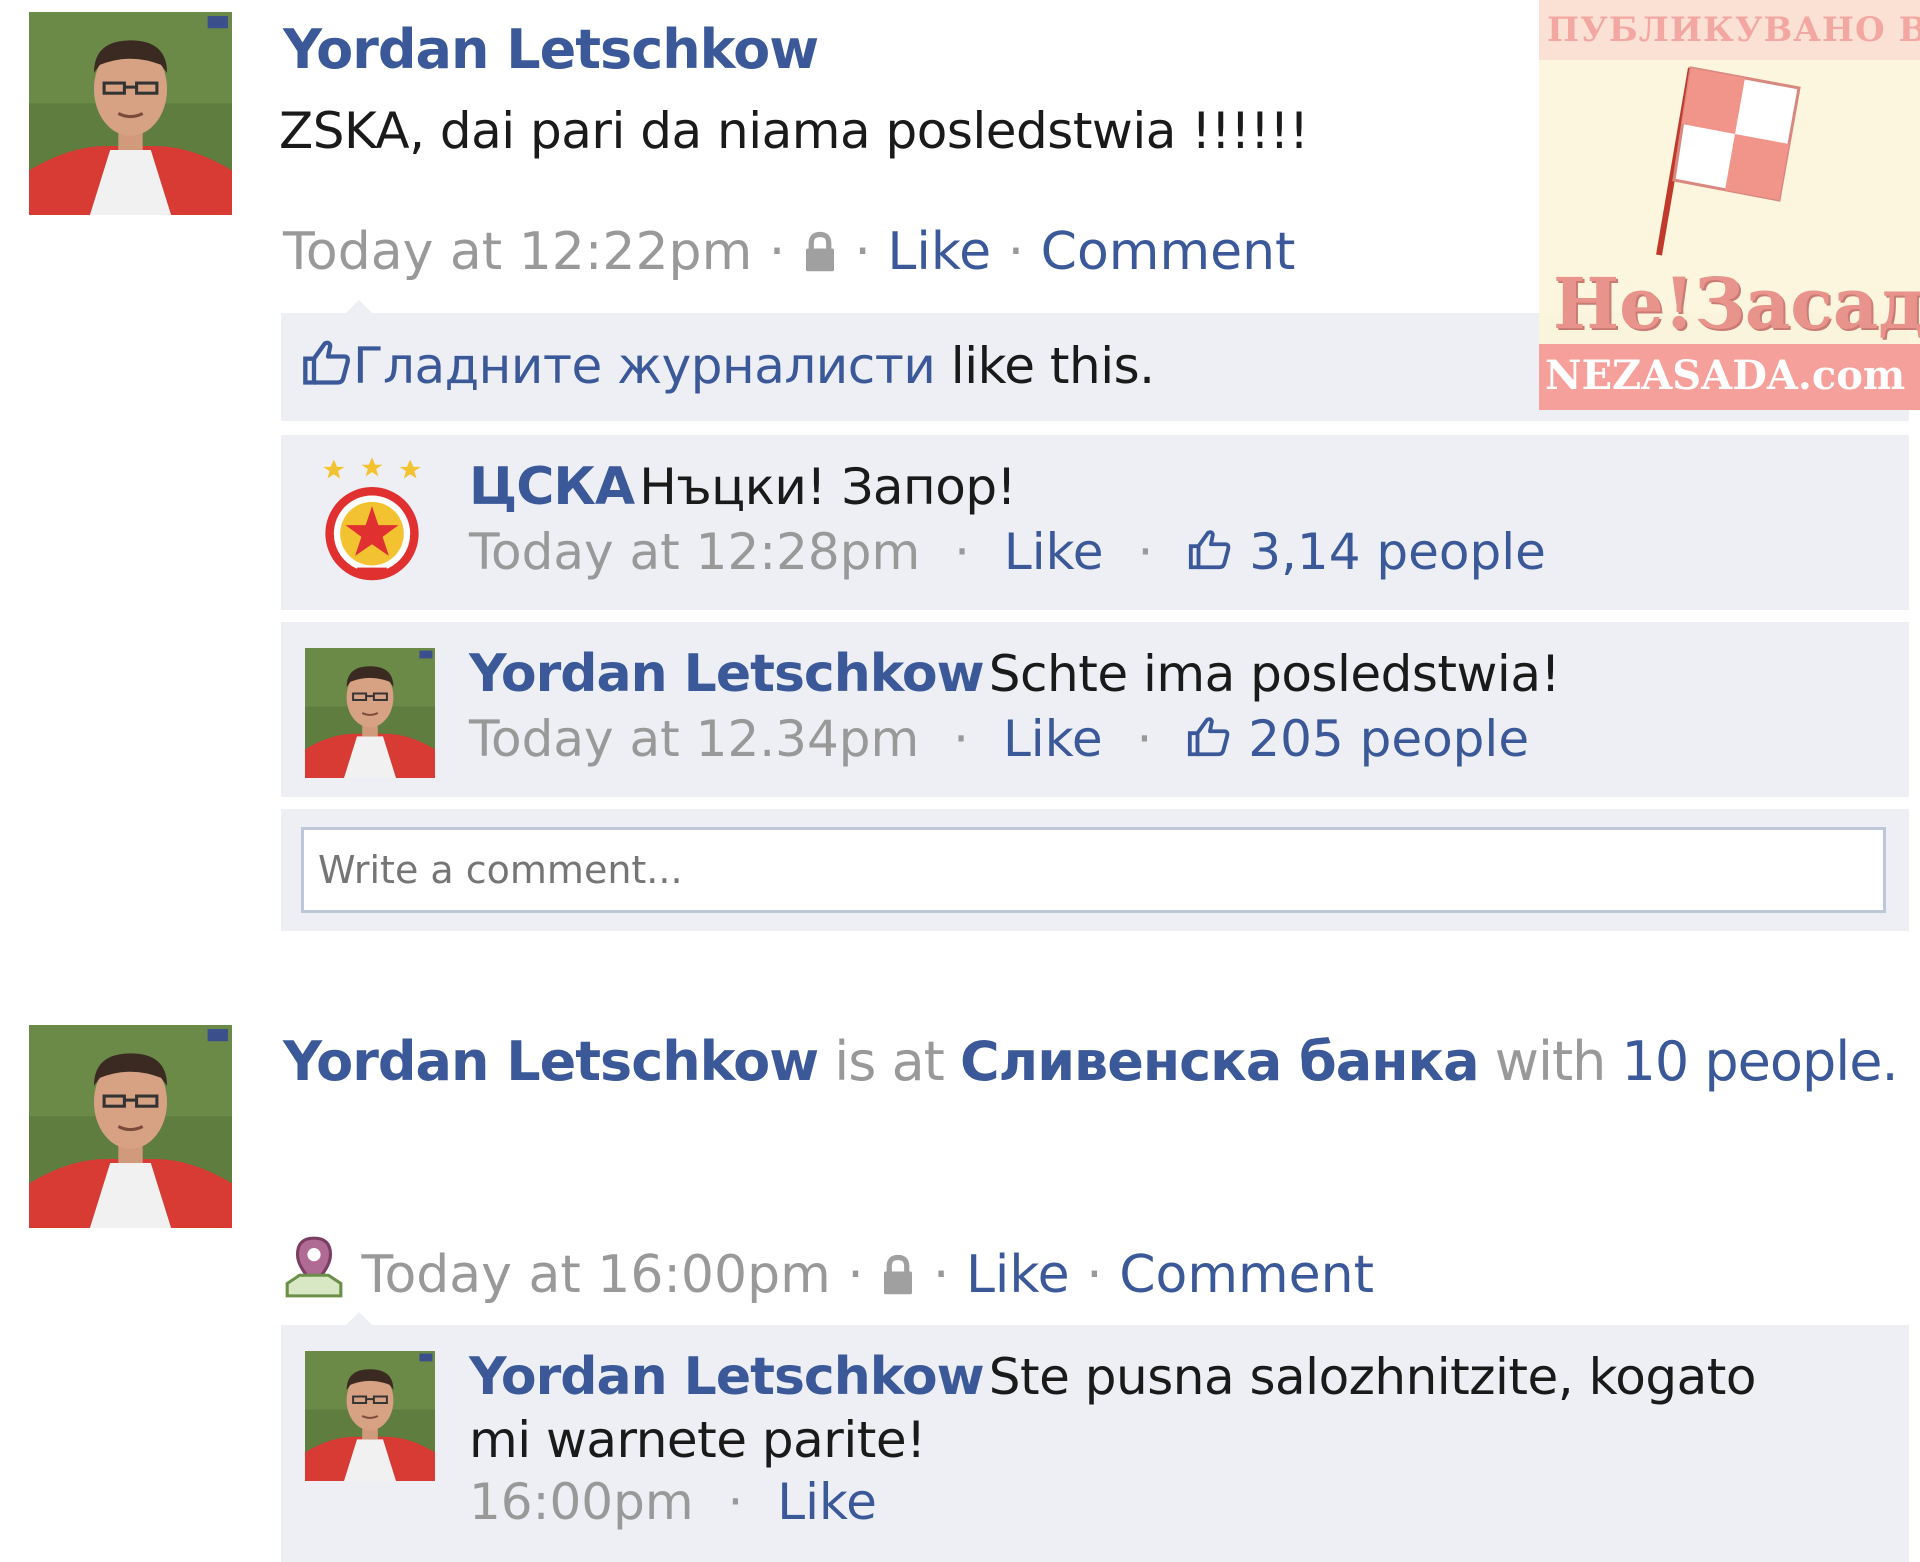  I want to click on post1-timestamp: Today at 12:22pm, so click(517, 252).